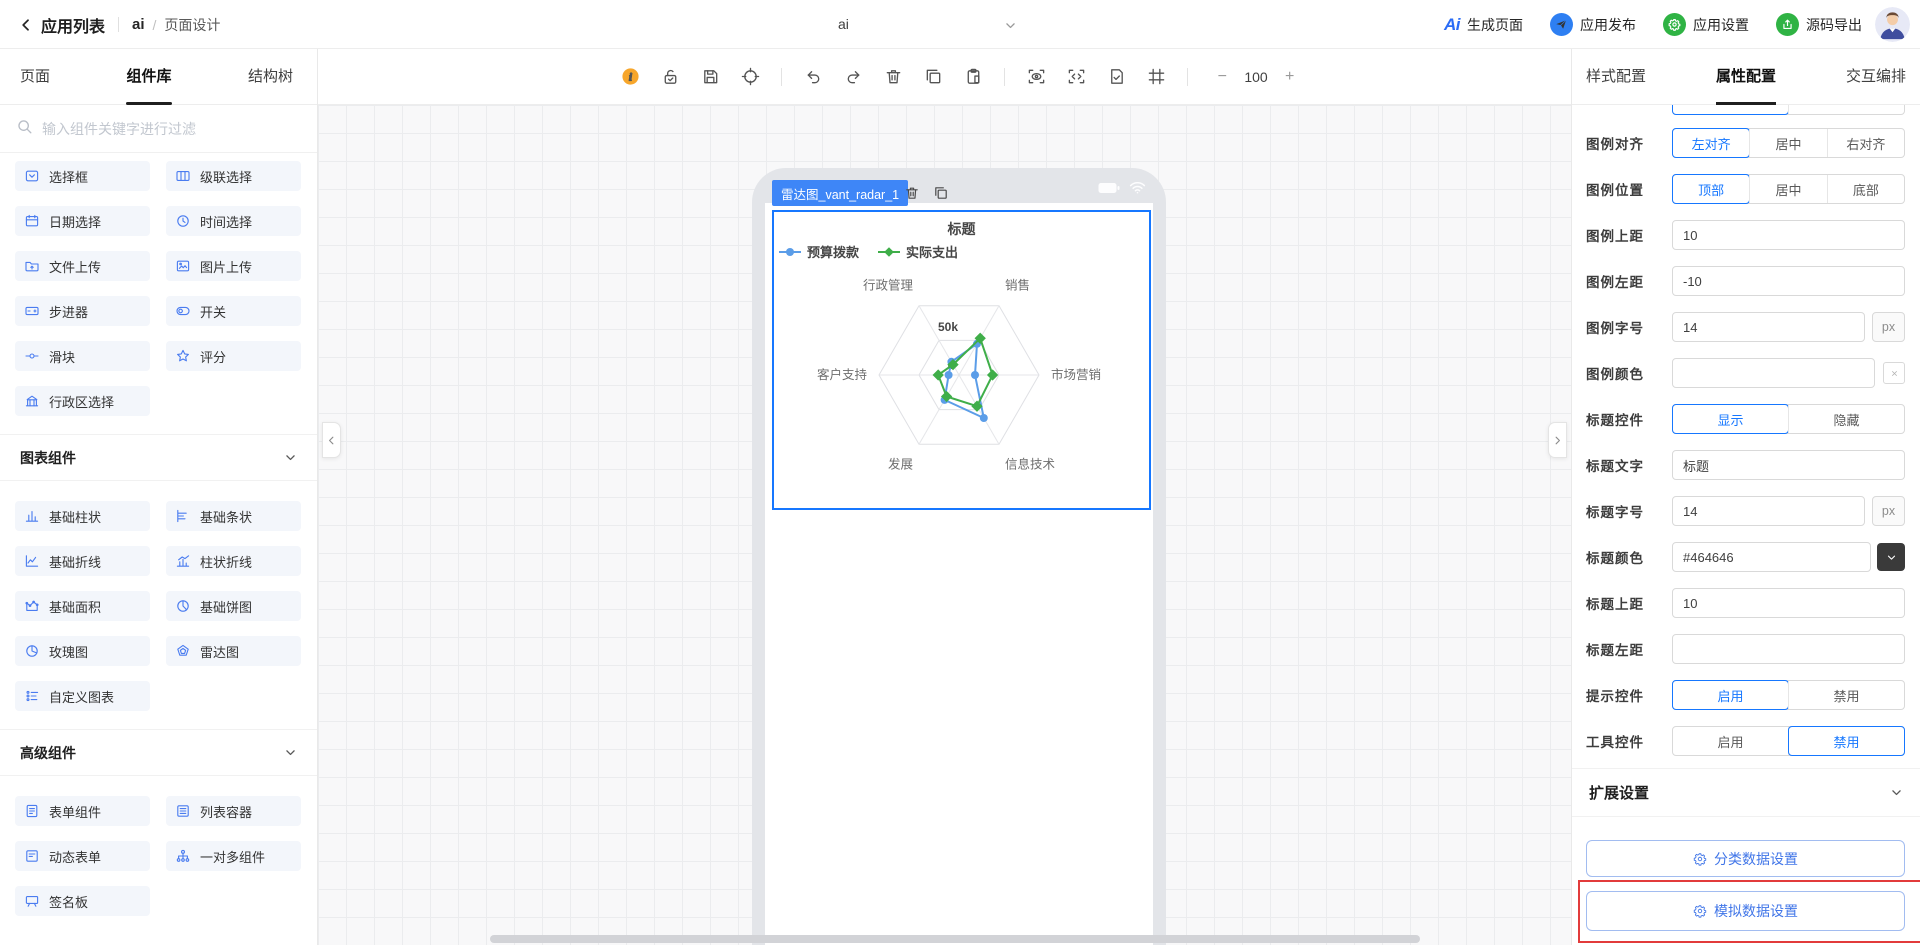  I want to click on back-to-app-list: 应用列表, so click(73, 25).